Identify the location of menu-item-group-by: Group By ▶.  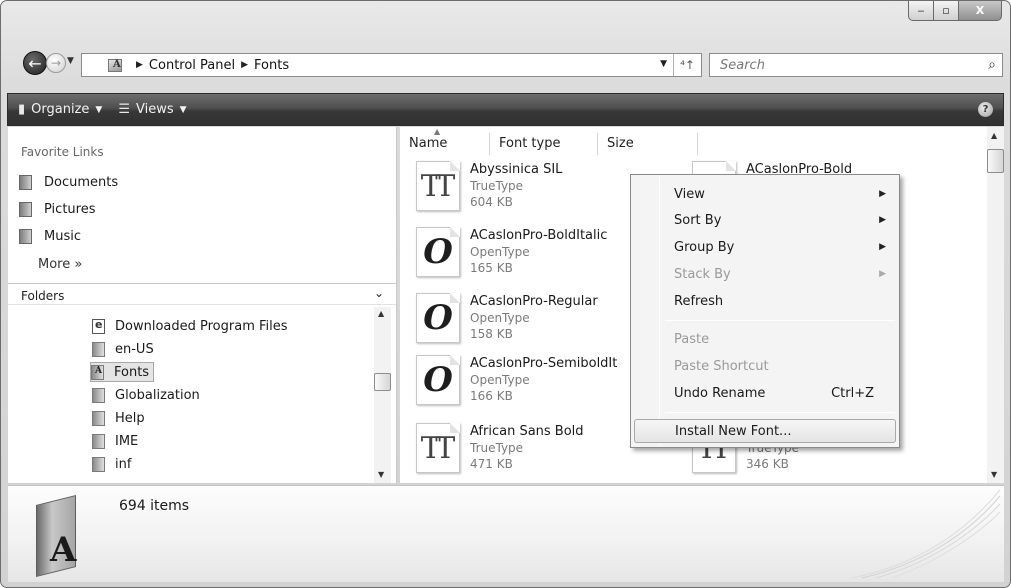
(765, 248).